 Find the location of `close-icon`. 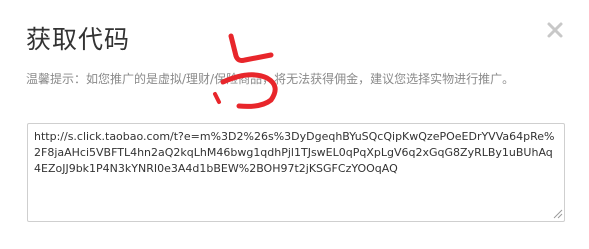

close-icon is located at coordinates (555, 30).